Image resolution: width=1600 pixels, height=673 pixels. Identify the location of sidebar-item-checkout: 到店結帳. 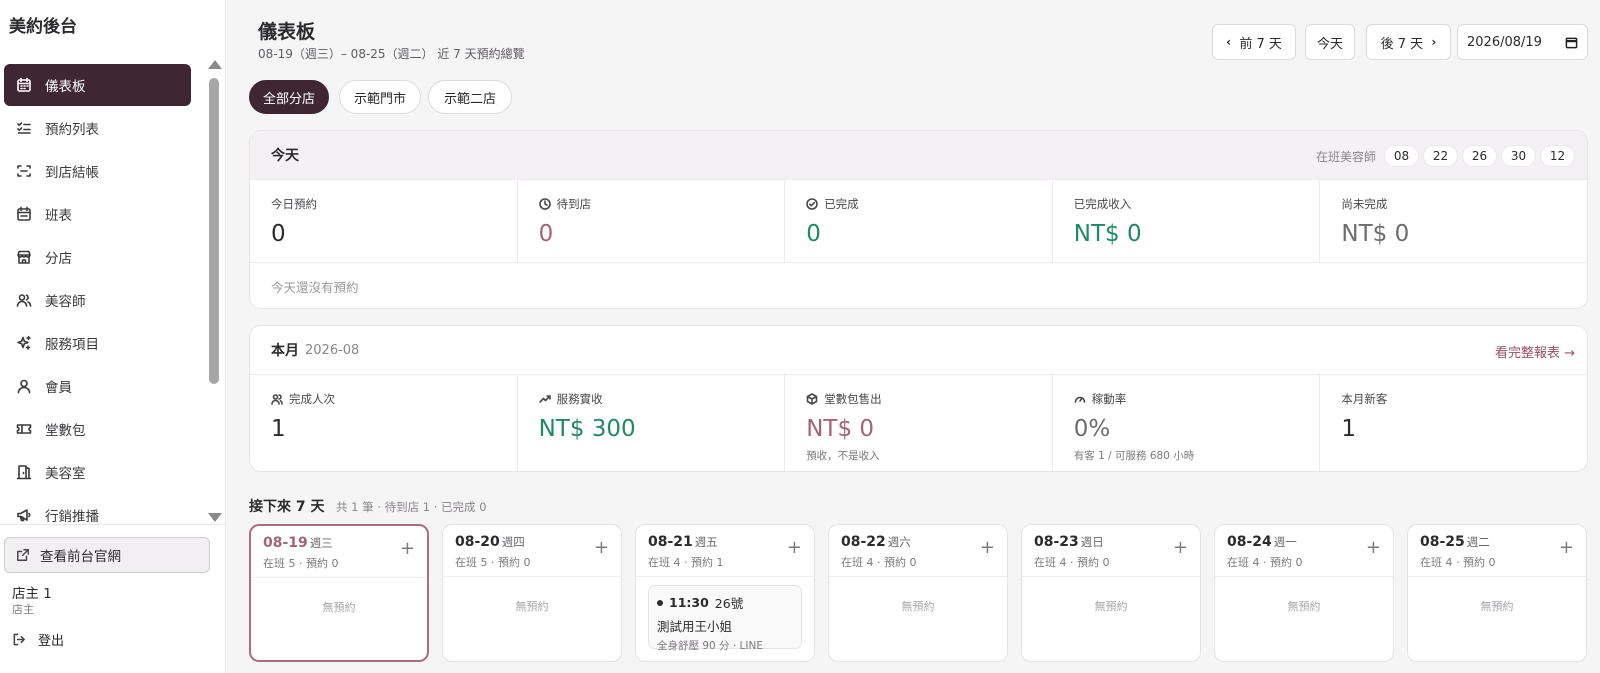
(97, 171).